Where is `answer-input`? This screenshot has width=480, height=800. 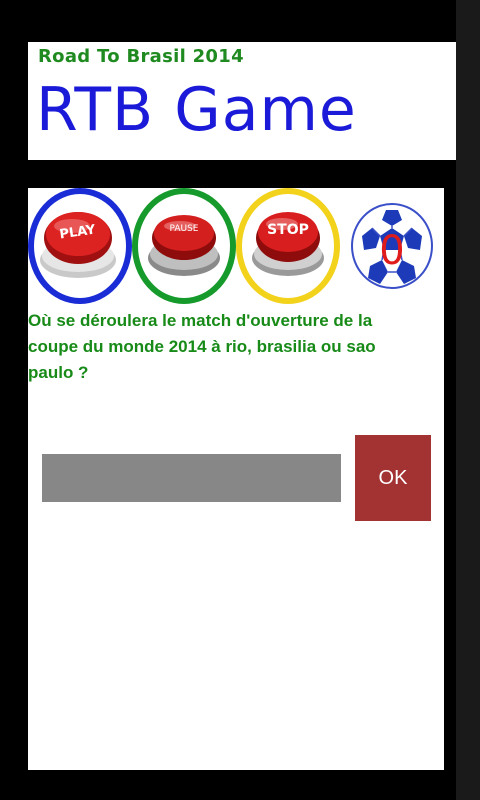 answer-input is located at coordinates (191, 478).